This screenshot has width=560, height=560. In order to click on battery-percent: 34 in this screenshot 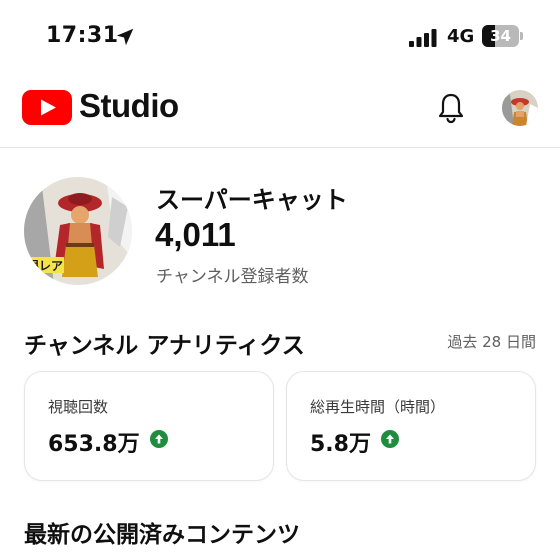, I will do `click(500, 36)`.